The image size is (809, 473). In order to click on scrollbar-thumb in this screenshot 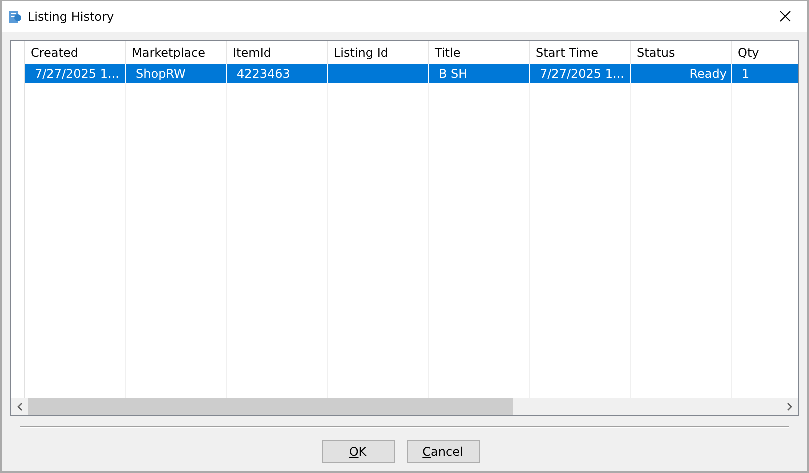, I will do `click(270, 406)`.